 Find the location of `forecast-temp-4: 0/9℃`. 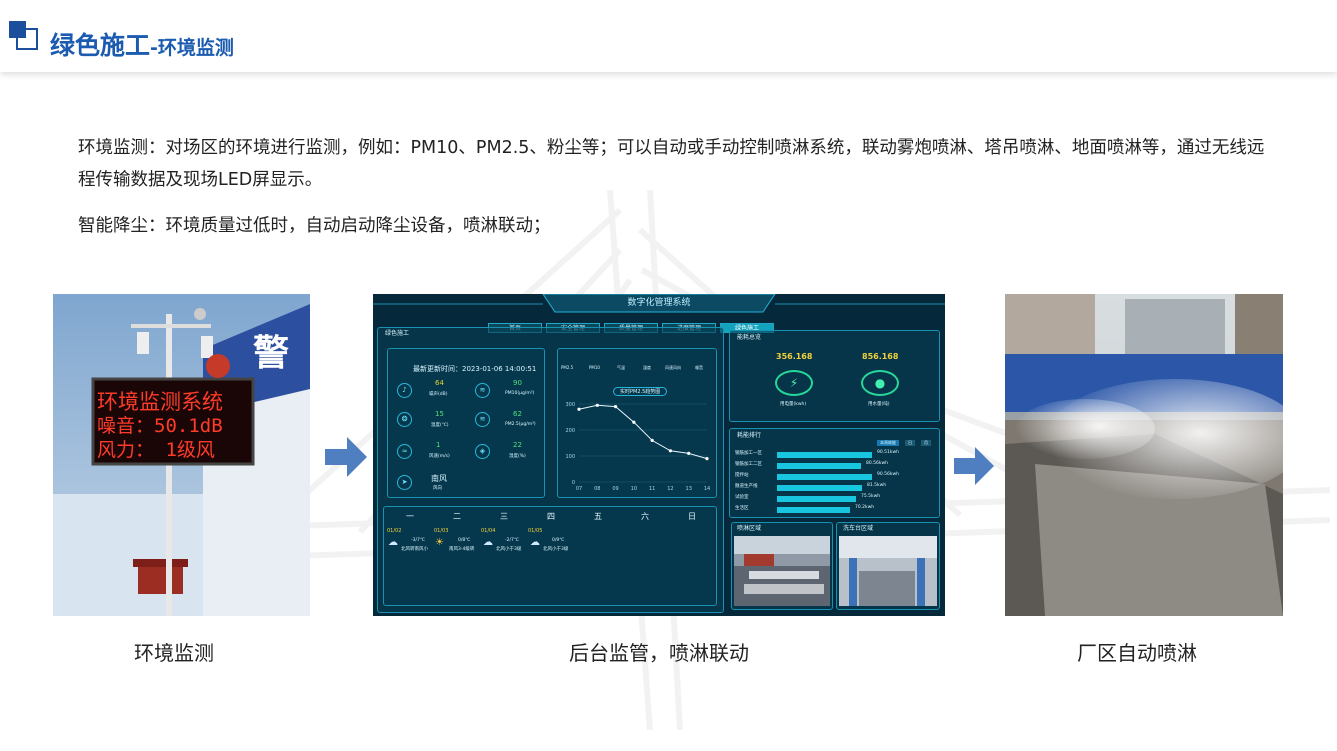

forecast-temp-4: 0/9℃ is located at coordinates (558, 540).